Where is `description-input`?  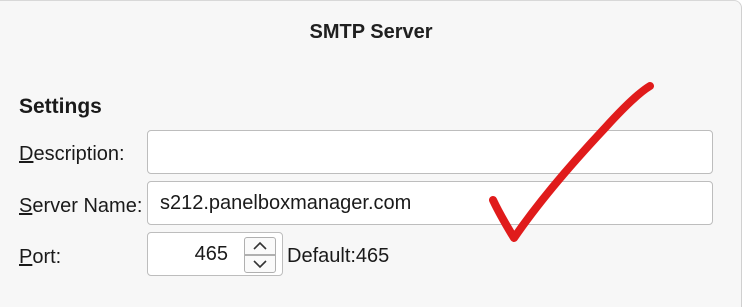
description-input is located at coordinates (430, 152).